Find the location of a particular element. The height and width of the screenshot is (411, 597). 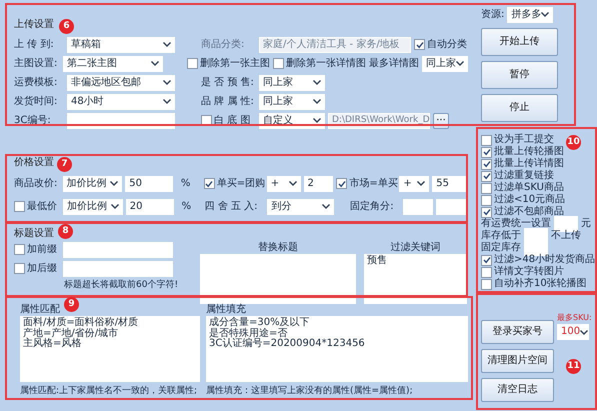

field-label: 运费模板: is located at coordinates (36, 82).